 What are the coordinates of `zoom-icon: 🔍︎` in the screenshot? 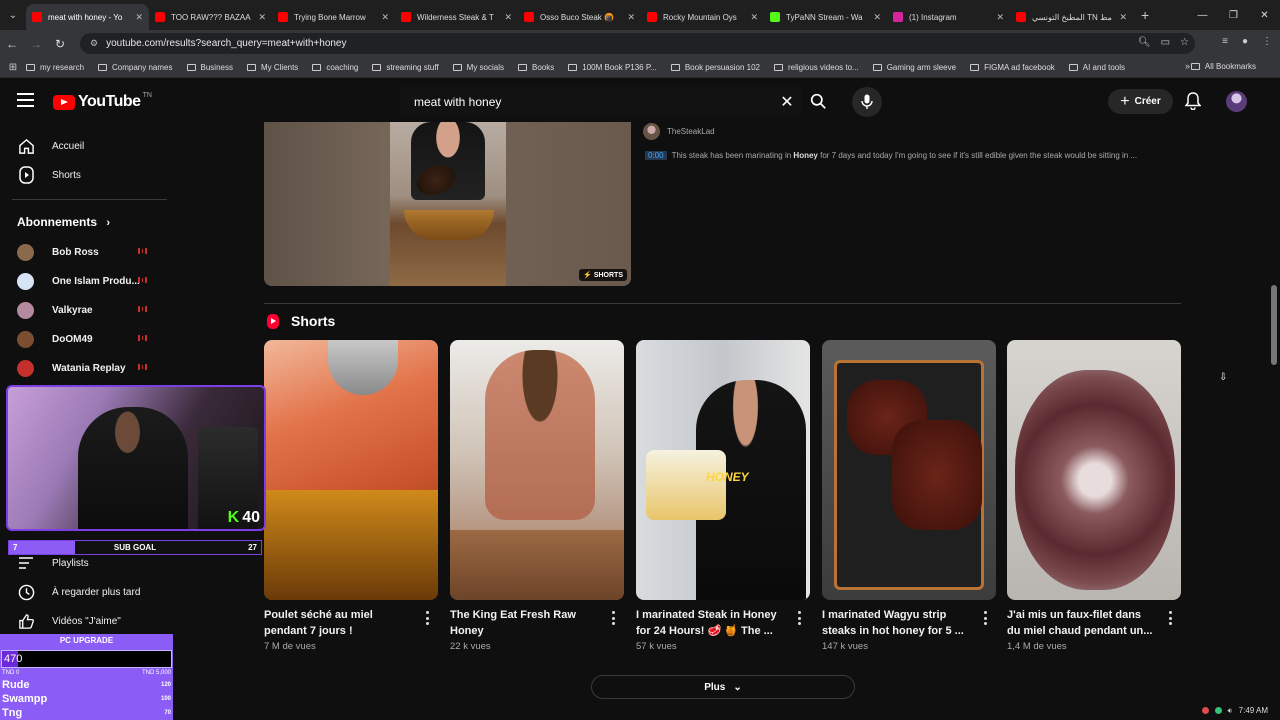 It's located at (1144, 42).